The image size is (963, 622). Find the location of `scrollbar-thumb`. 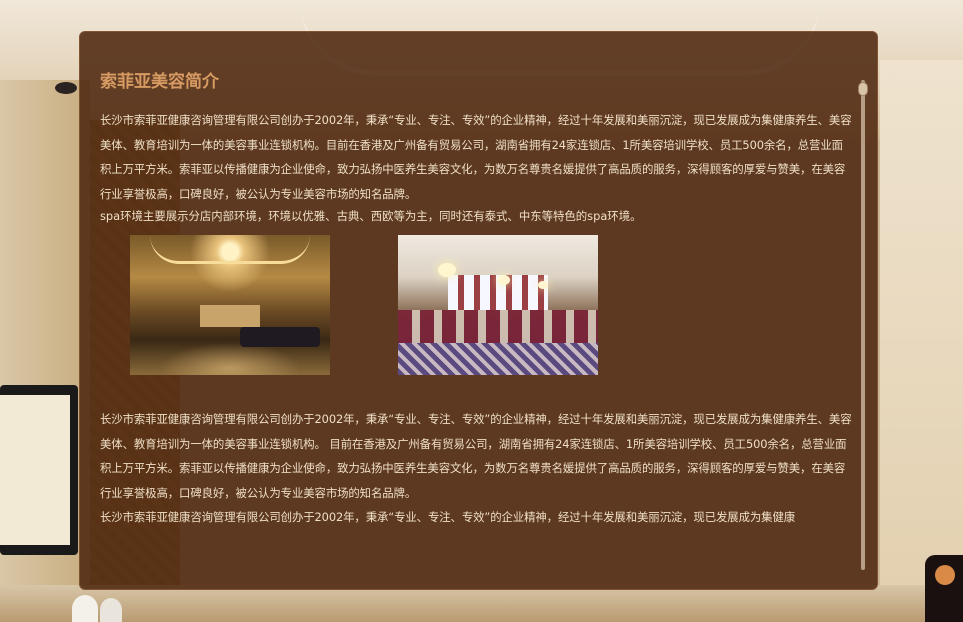

scrollbar-thumb is located at coordinates (863, 89).